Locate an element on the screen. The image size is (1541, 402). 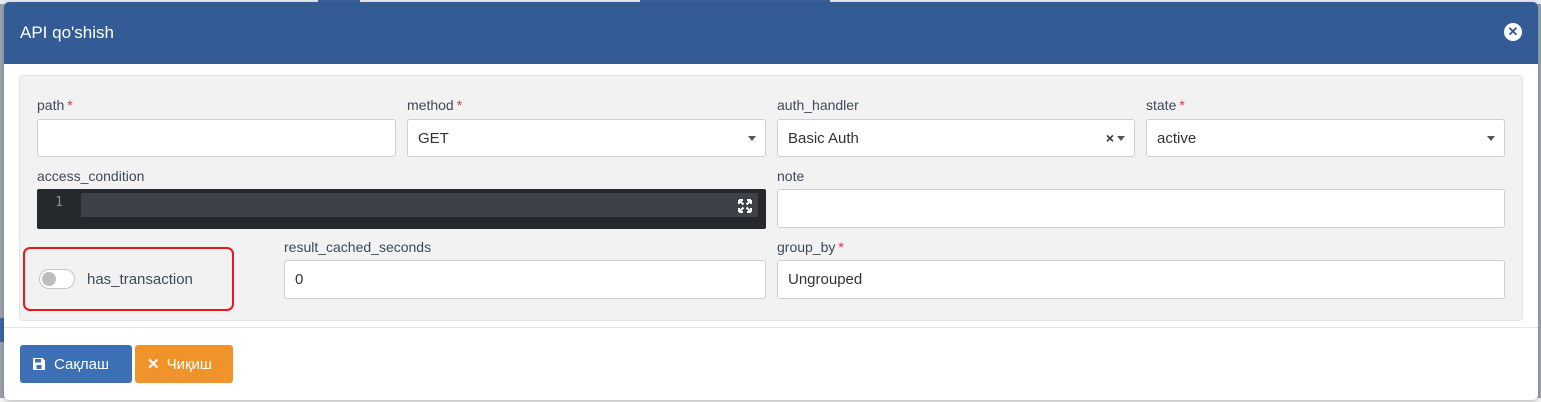
save-button: Сақлаш is located at coordinates (76, 364).